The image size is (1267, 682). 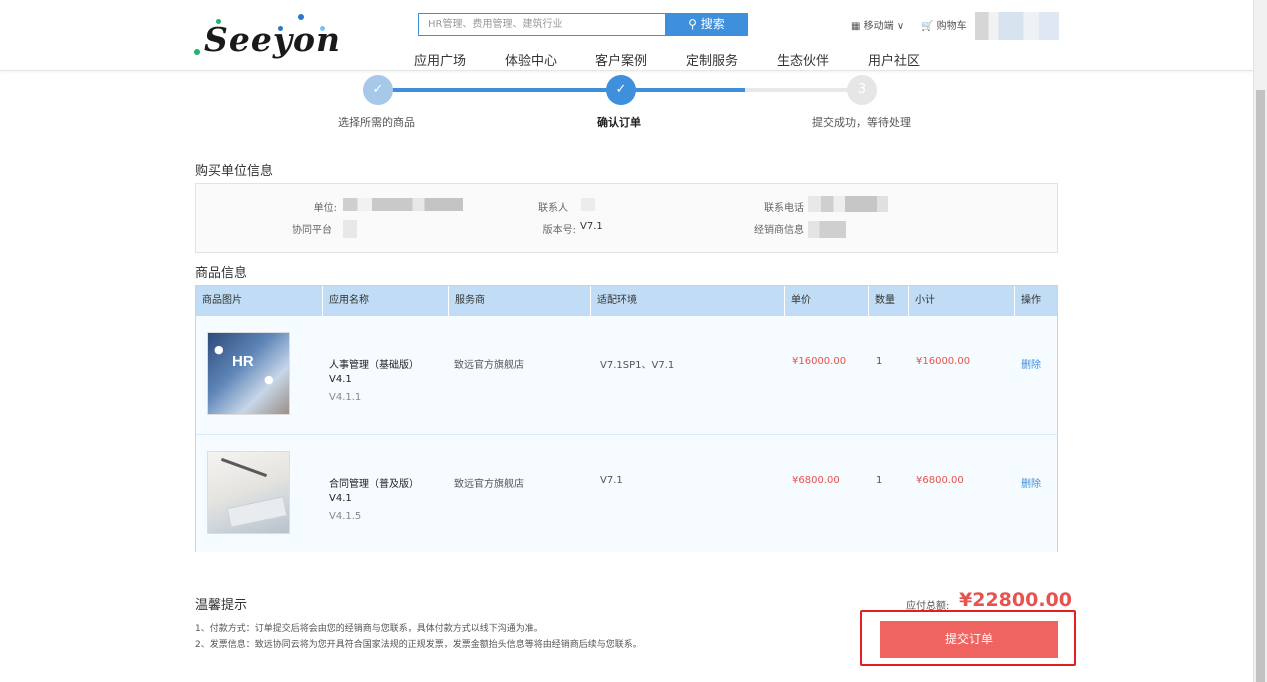 I want to click on page-scrollbar, so click(x=1260, y=341).